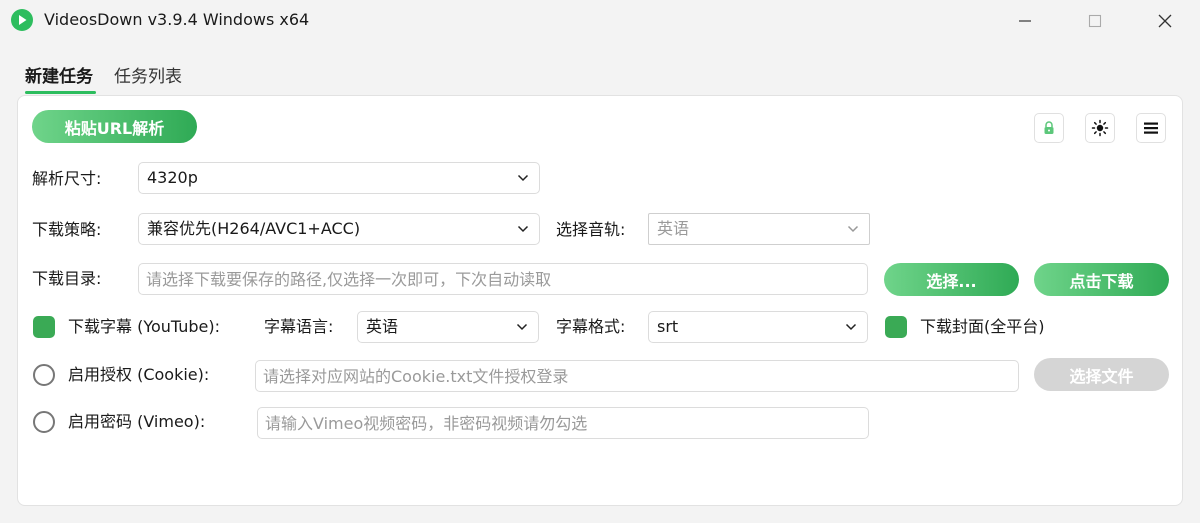 Image resolution: width=1200 pixels, height=523 pixels. What do you see at coordinates (339, 178) in the screenshot?
I see `resolution-select: 4320p` at bounding box center [339, 178].